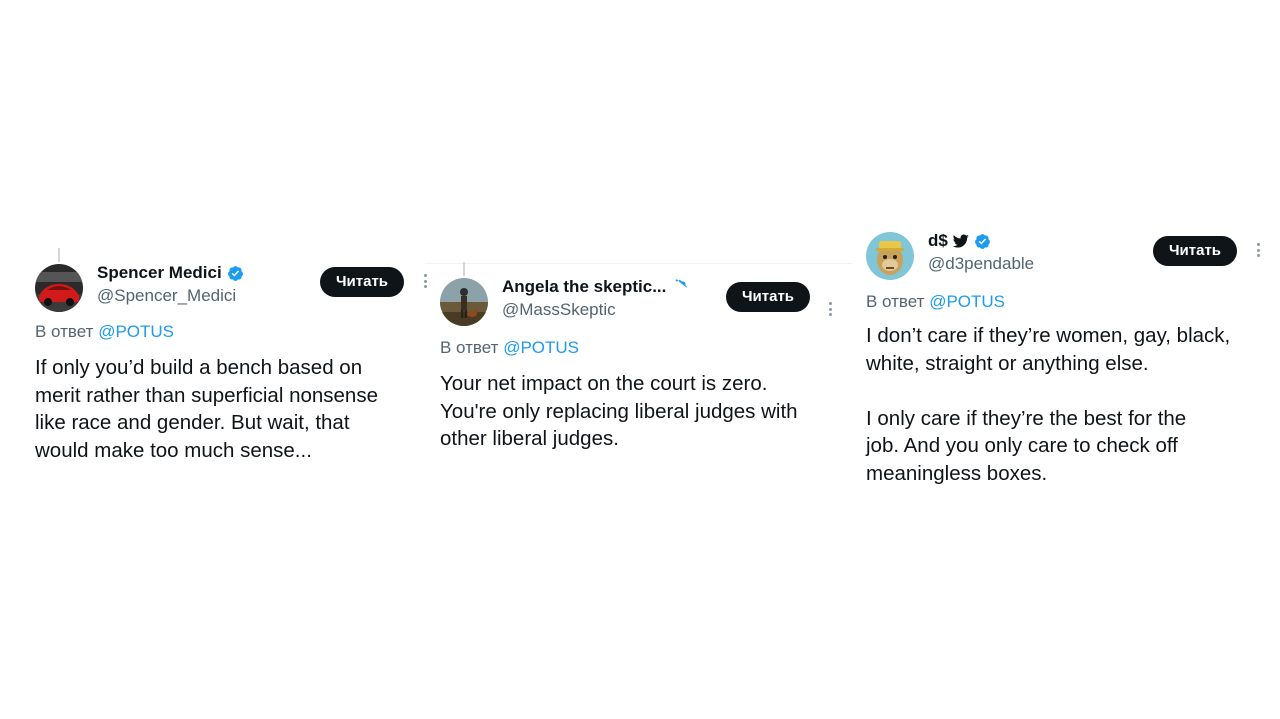  Describe the element at coordinates (170, 284) in the screenshot. I see `user-names: Spencer Medici @Spencer_Medici` at that location.